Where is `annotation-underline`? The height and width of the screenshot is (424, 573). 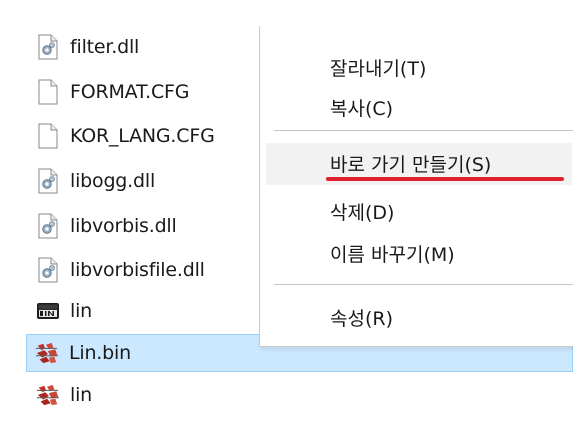
annotation-underline is located at coordinates (445, 179).